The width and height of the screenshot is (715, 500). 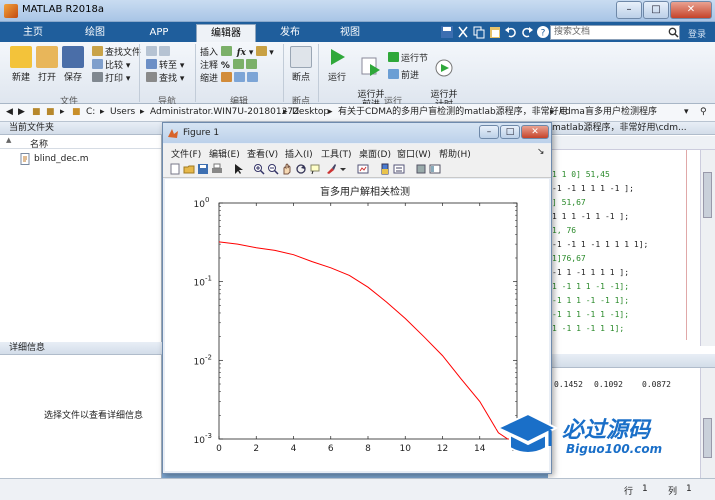 What do you see at coordinates (526, 433) in the screenshot?
I see `graduation-cap-logo-icon` at bounding box center [526, 433].